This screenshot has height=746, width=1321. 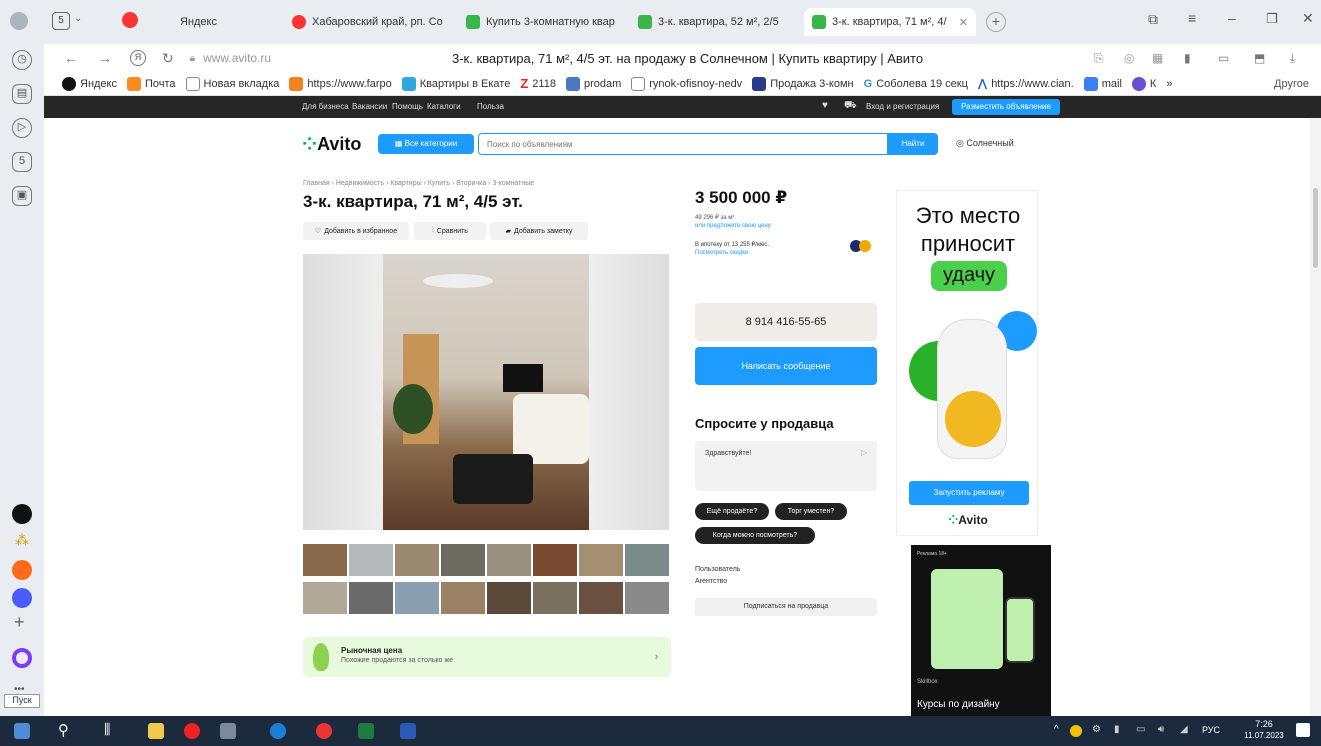 I want to click on bookmarks-more-button: », so click(x=1169, y=84).